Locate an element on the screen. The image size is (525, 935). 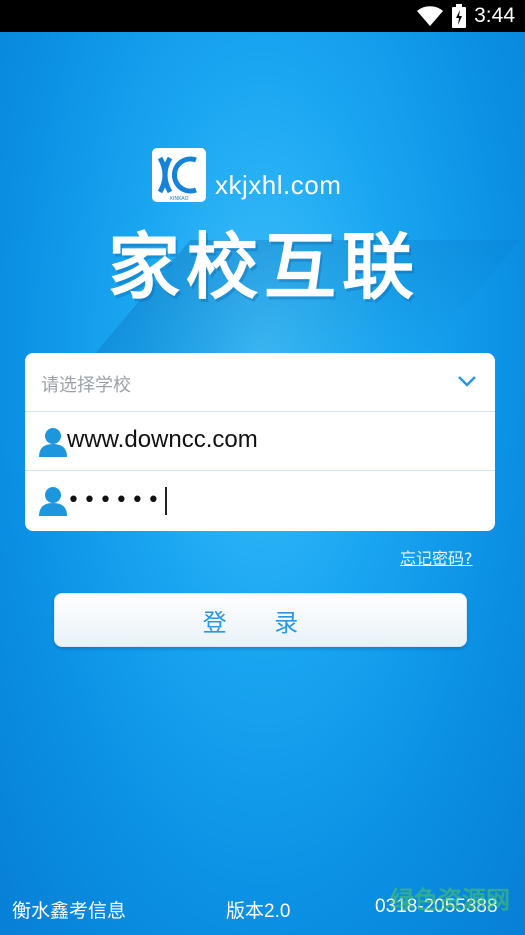
watermark: 绿色资源网 is located at coordinates (450, 900).